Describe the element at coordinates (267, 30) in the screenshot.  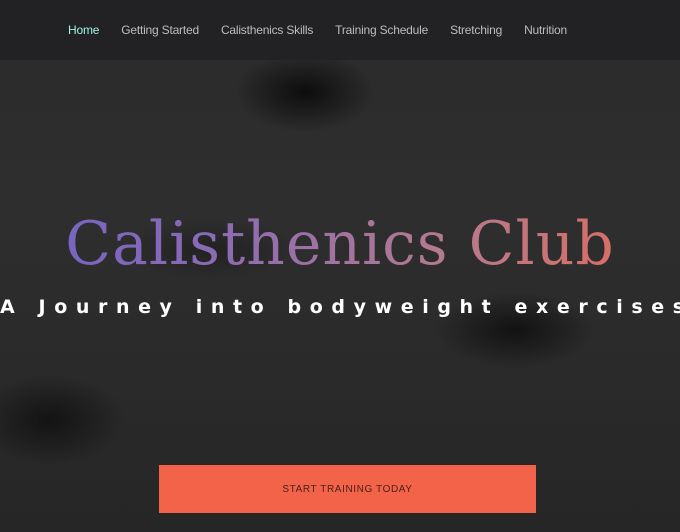
I see `nav-item-calisthenics-skills: Calisthenics Skills` at that location.